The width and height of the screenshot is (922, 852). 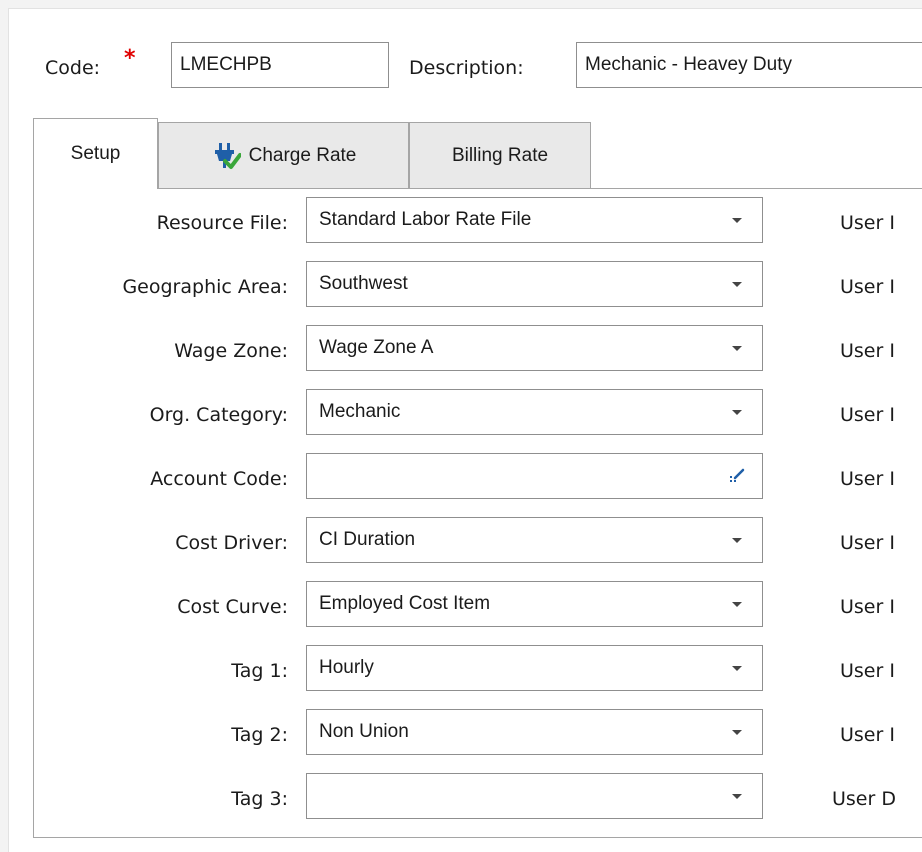 I want to click on tag-3-label: Tag 3:, so click(x=259, y=799).